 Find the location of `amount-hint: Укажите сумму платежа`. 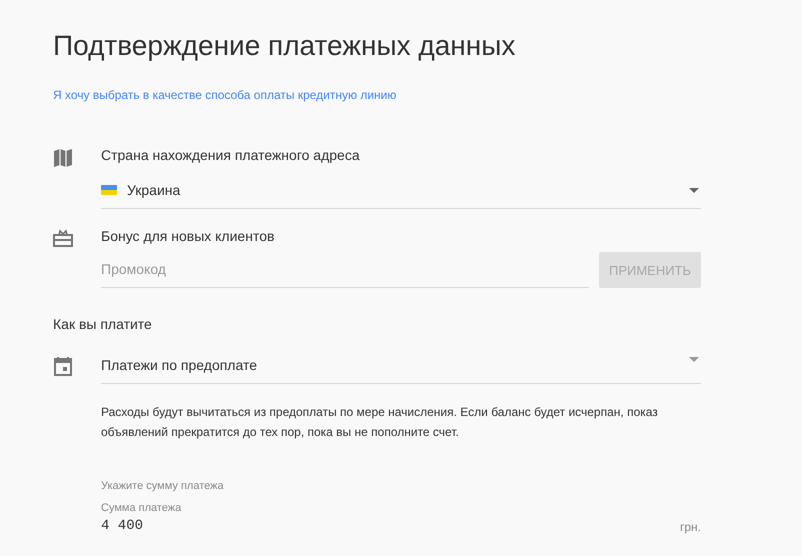

amount-hint: Укажите сумму платежа is located at coordinates (163, 486).